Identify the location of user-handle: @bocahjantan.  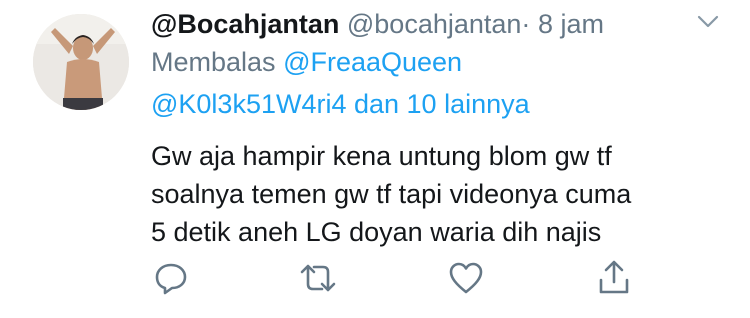
(434, 24).